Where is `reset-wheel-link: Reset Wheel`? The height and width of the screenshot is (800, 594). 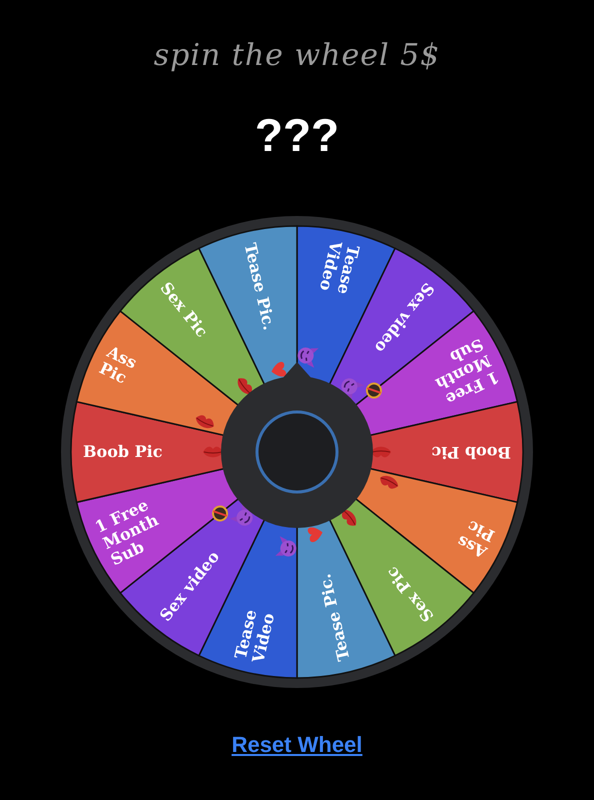
reset-wheel-link: Reset Wheel is located at coordinates (297, 744).